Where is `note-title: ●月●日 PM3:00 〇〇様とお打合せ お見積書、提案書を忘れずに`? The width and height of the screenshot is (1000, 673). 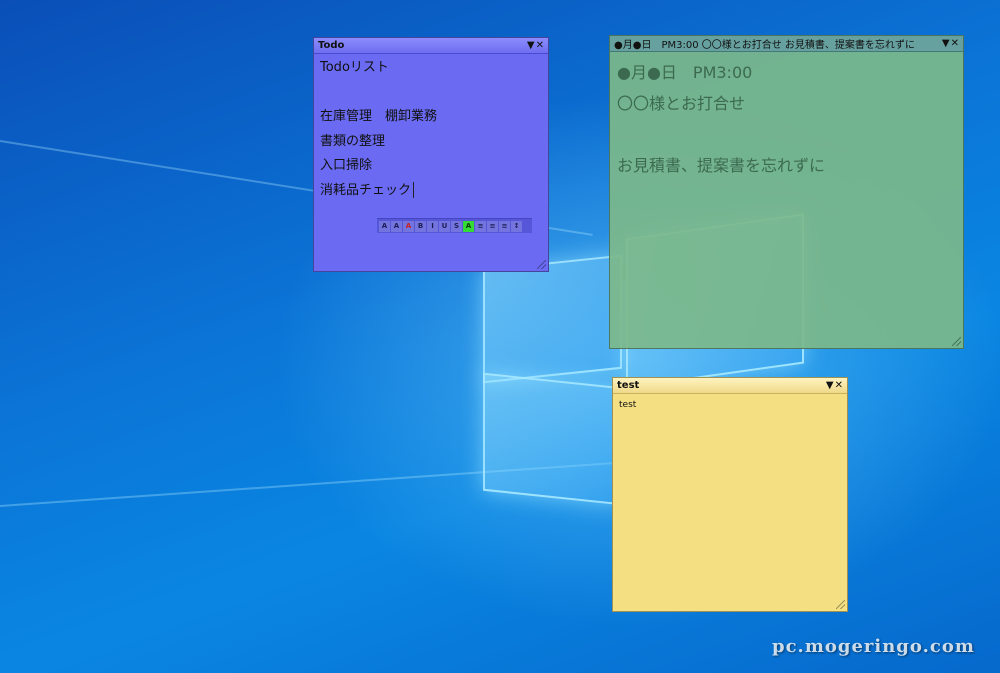 note-title: ●月●日 PM3:00 〇〇様とお打合せ お見積書、提案書を忘れずに is located at coordinates (764, 45).